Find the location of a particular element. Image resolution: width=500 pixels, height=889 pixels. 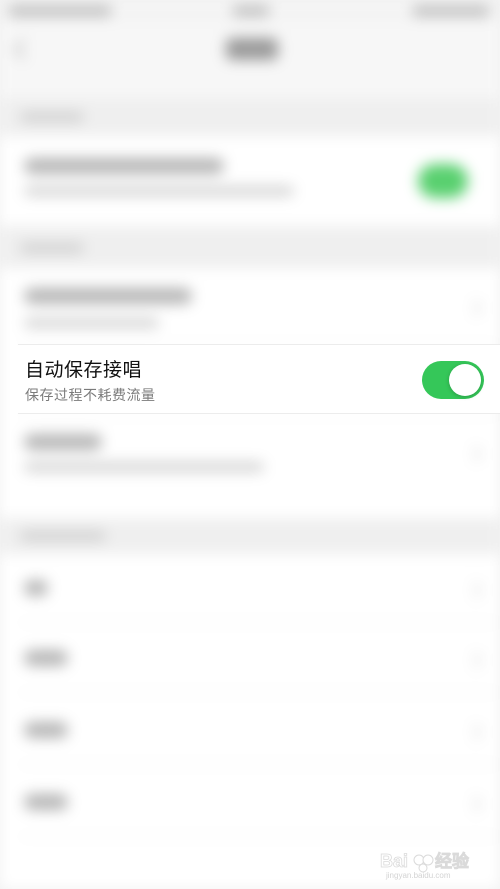

auto-save-subtitle: 保存过程不耗费流量 is located at coordinates (90, 396).